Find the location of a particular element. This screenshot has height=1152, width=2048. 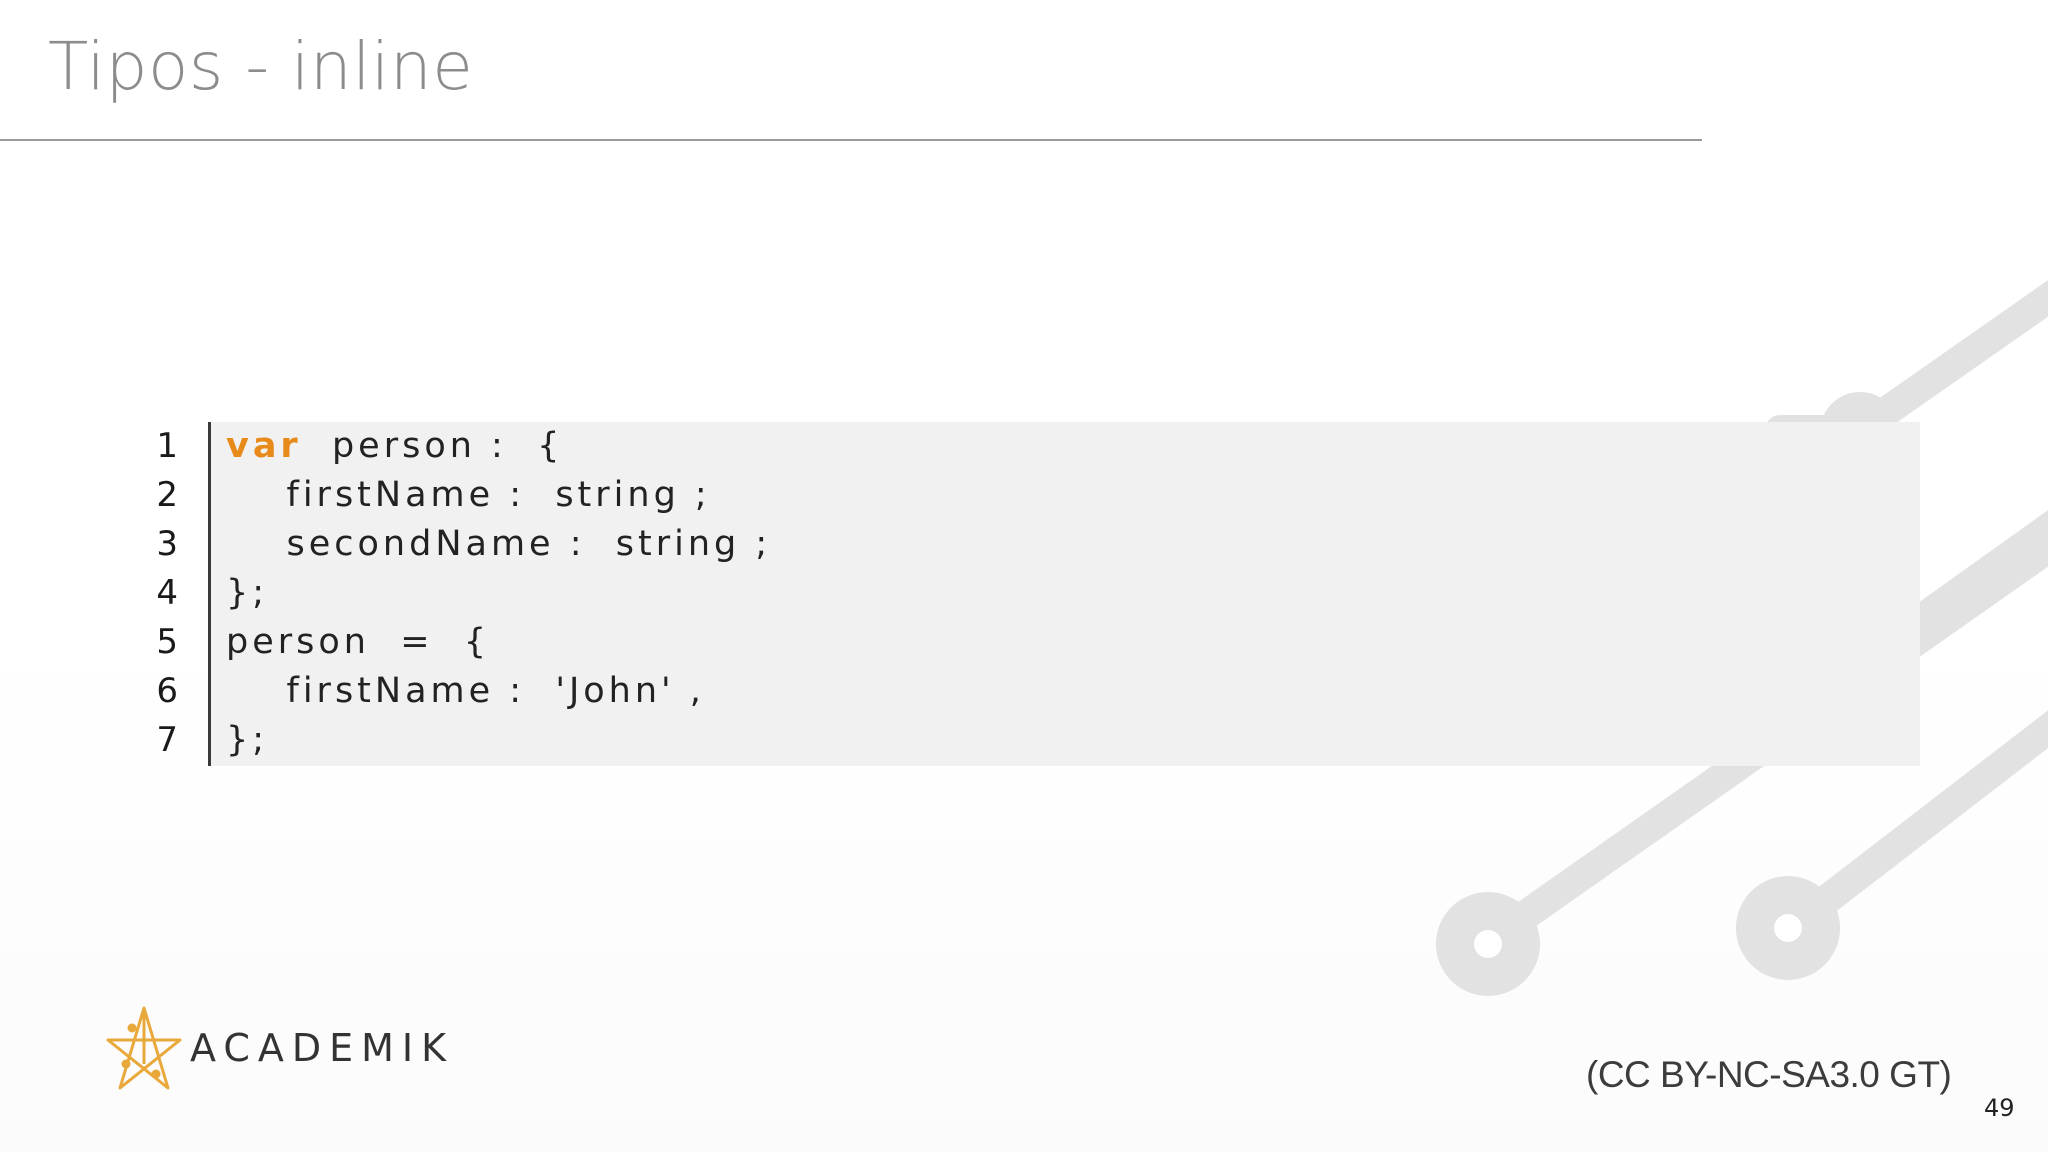

code-text: person = { is located at coordinates (358, 642).